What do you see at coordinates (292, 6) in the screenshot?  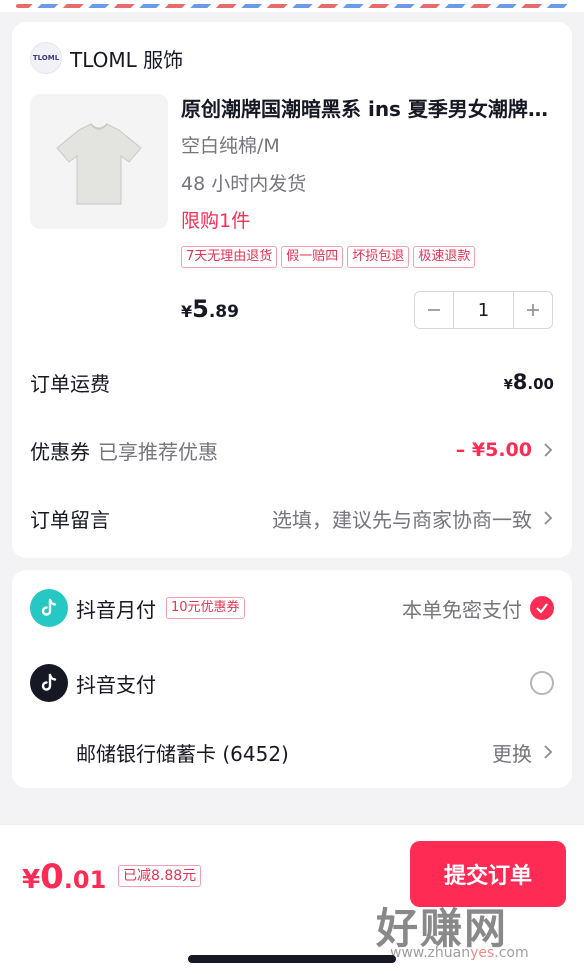 I see `airmail-border` at bounding box center [292, 6].